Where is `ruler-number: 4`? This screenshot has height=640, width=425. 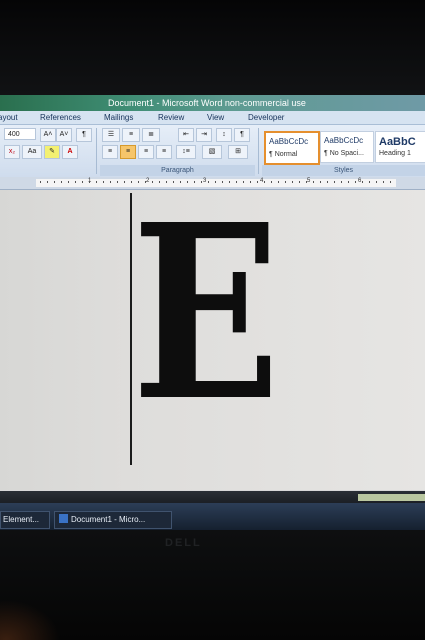
ruler-number: 4 is located at coordinates (262, 181).